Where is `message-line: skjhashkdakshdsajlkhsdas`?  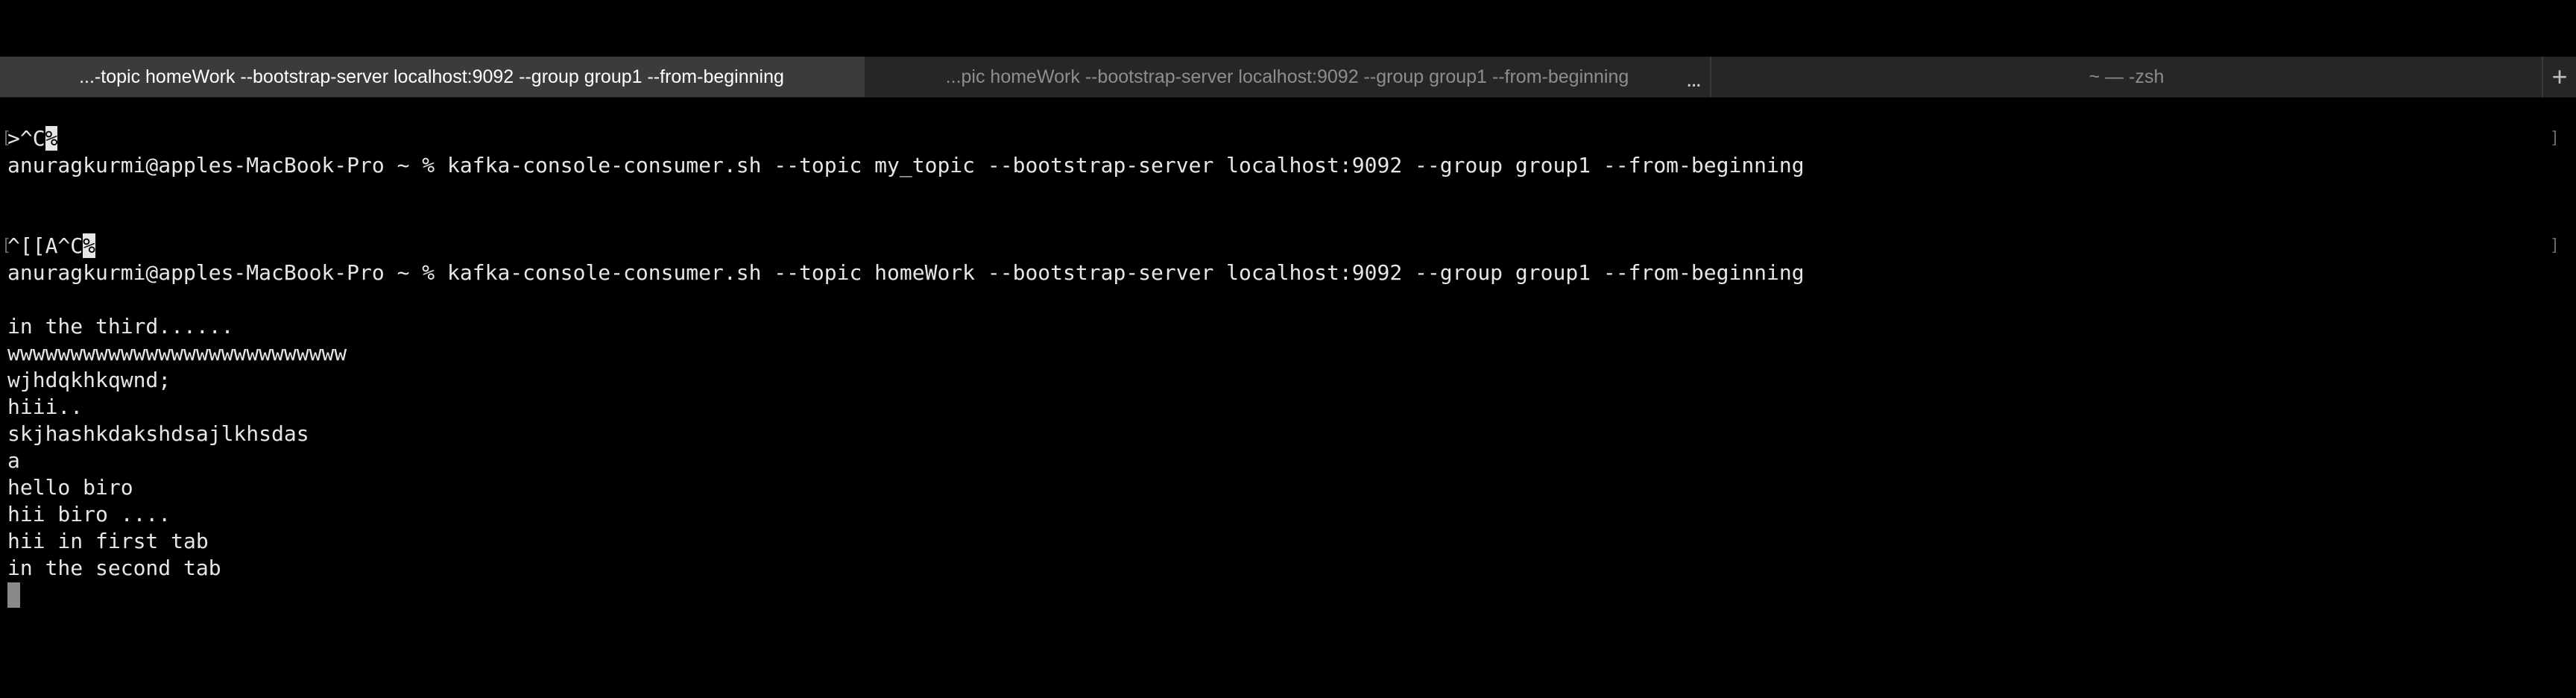
message-line: skjhashkdakshdsajlkhsdas is located at coordinates (158, 434).